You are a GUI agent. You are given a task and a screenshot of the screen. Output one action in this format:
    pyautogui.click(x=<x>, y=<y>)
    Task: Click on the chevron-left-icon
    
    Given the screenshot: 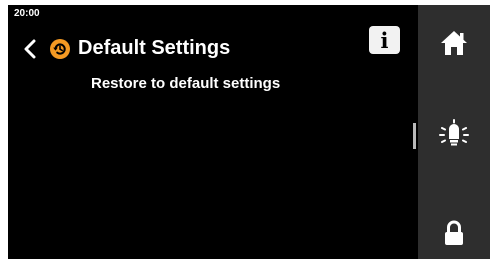 What is the action you would take?
    pyautogui.click(x=30, y=49)
    